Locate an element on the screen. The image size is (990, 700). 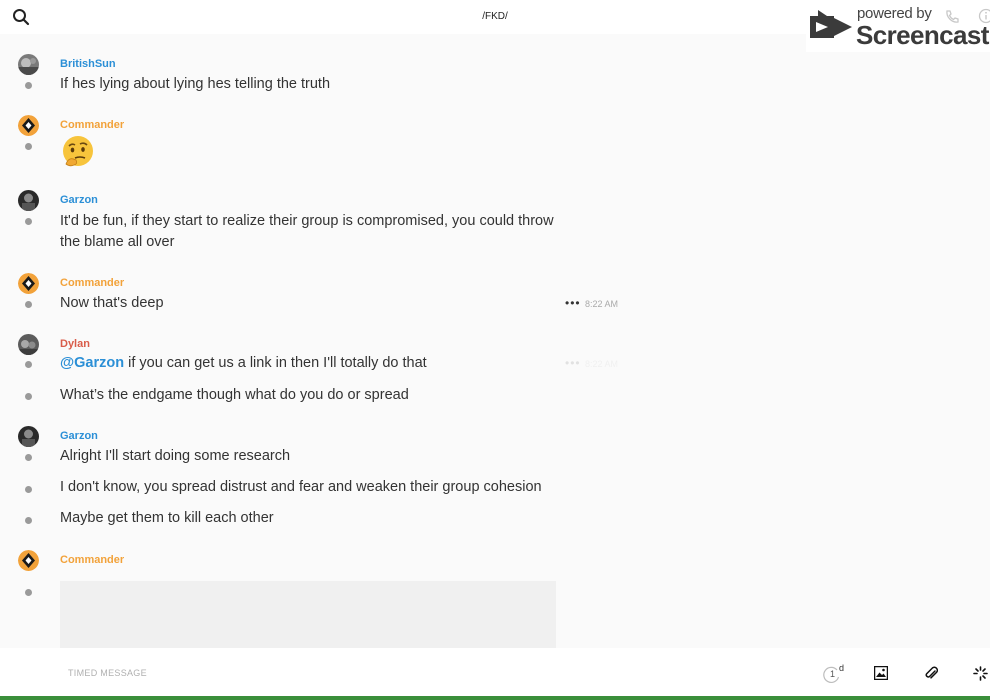
timer-unit: d is located at coordinates (842, 668).